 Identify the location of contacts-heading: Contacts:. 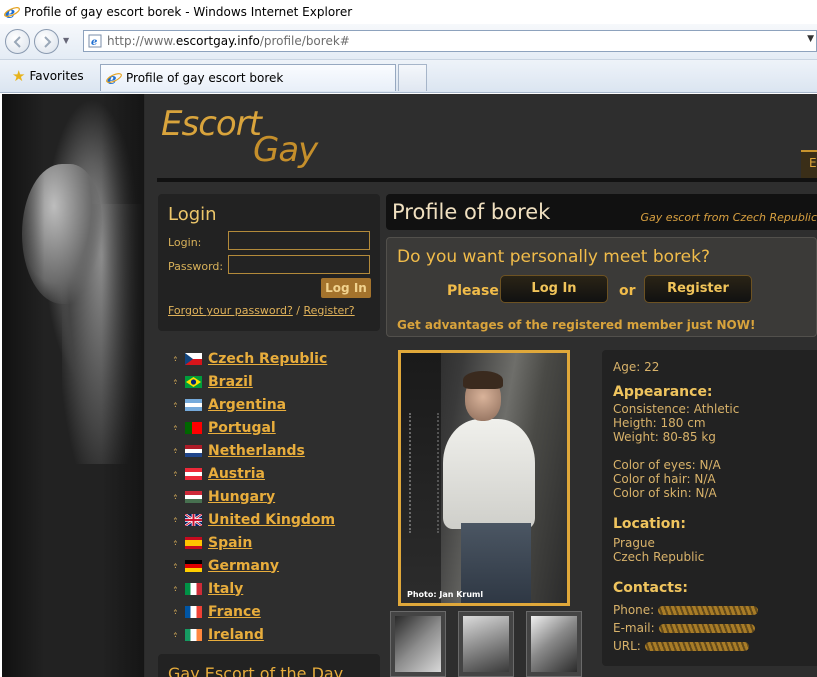
(650, 588).